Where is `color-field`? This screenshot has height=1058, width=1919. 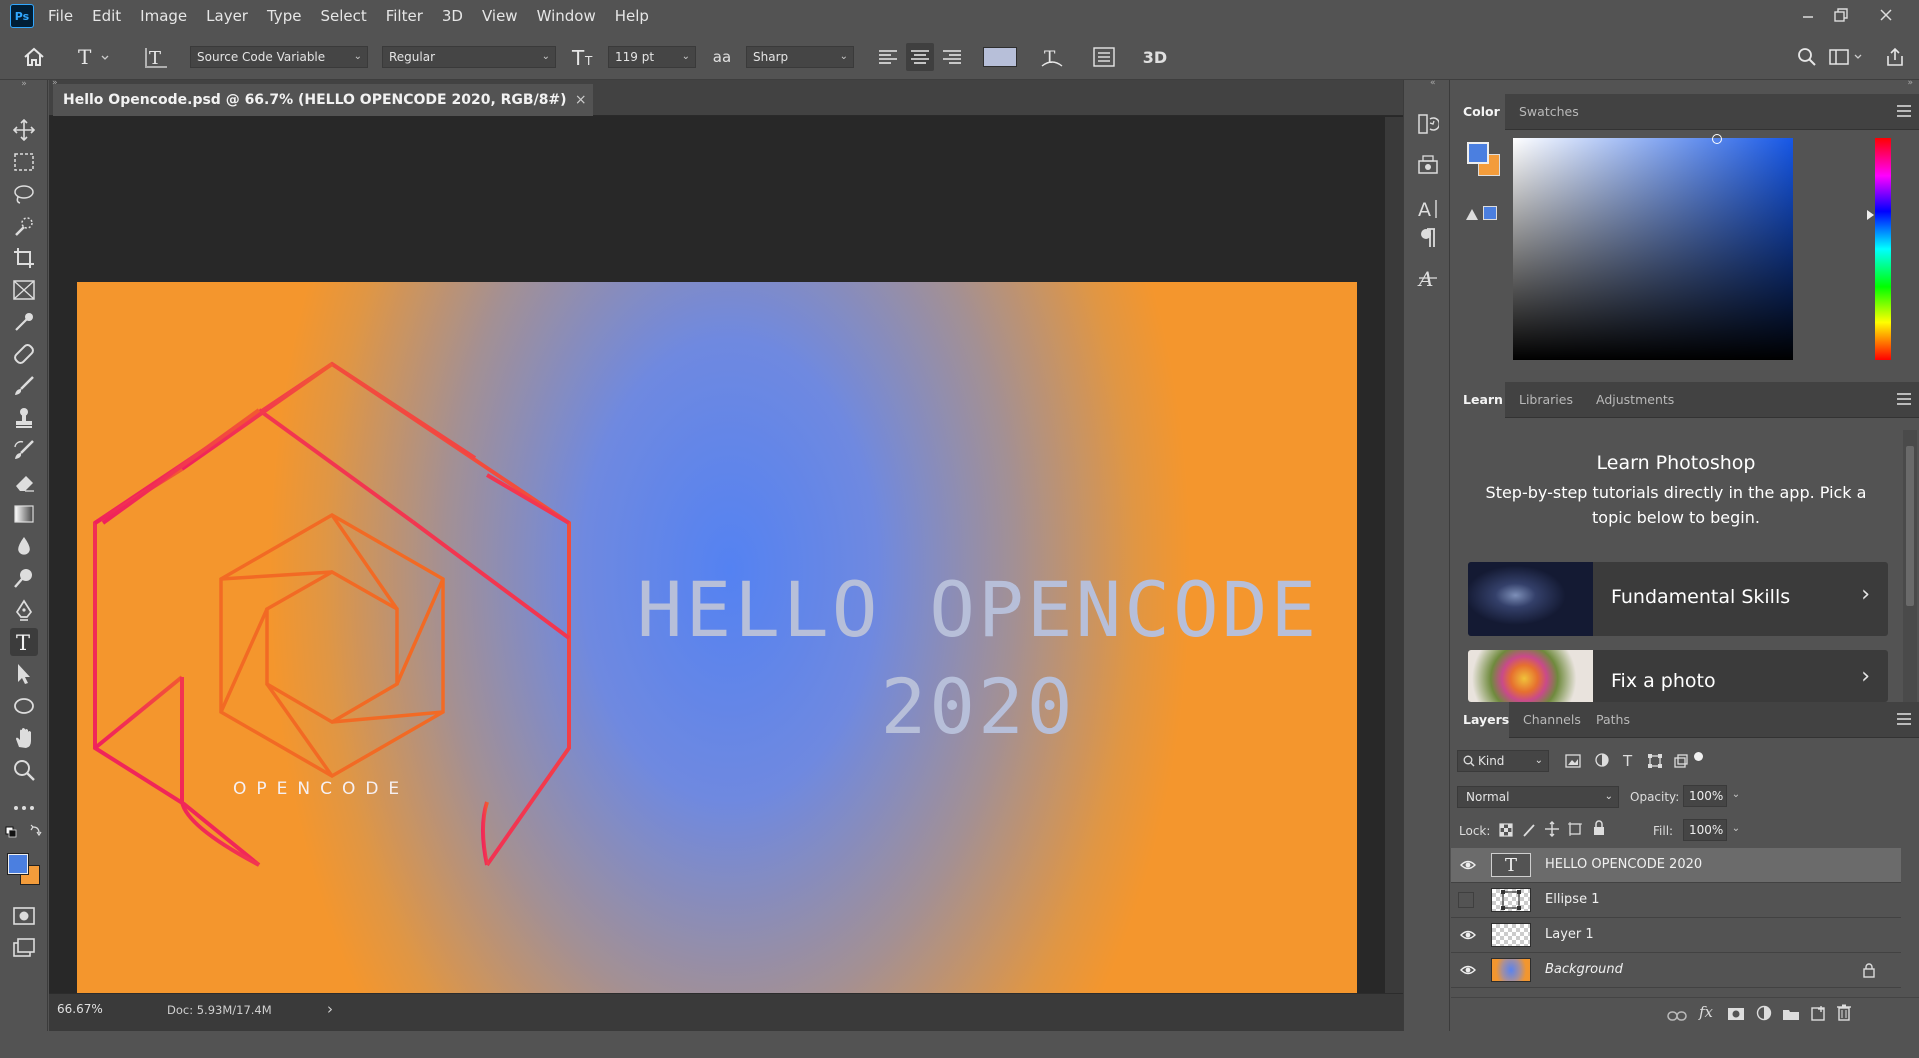
color-field is located at coordinates (1653, 249).